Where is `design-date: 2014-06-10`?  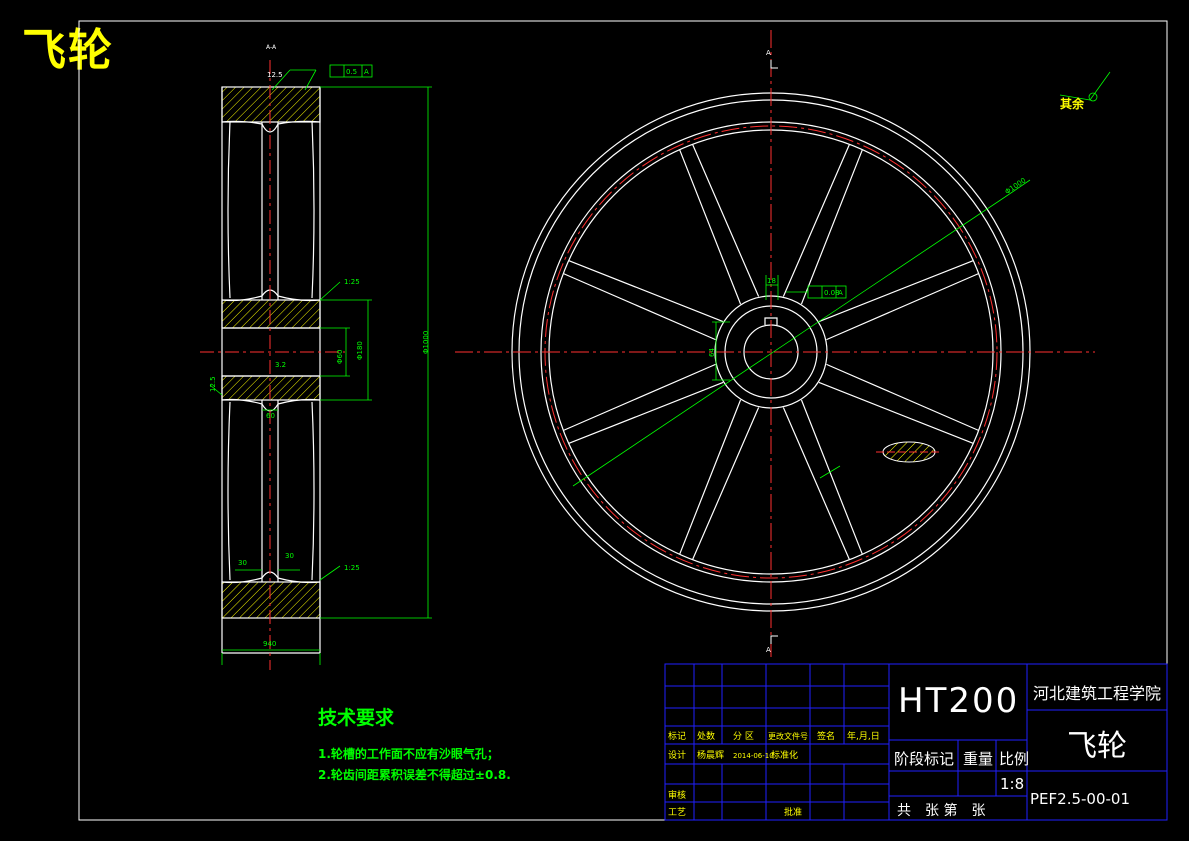
design-date: 2014-06-10 is located at coordinates (753, 756).